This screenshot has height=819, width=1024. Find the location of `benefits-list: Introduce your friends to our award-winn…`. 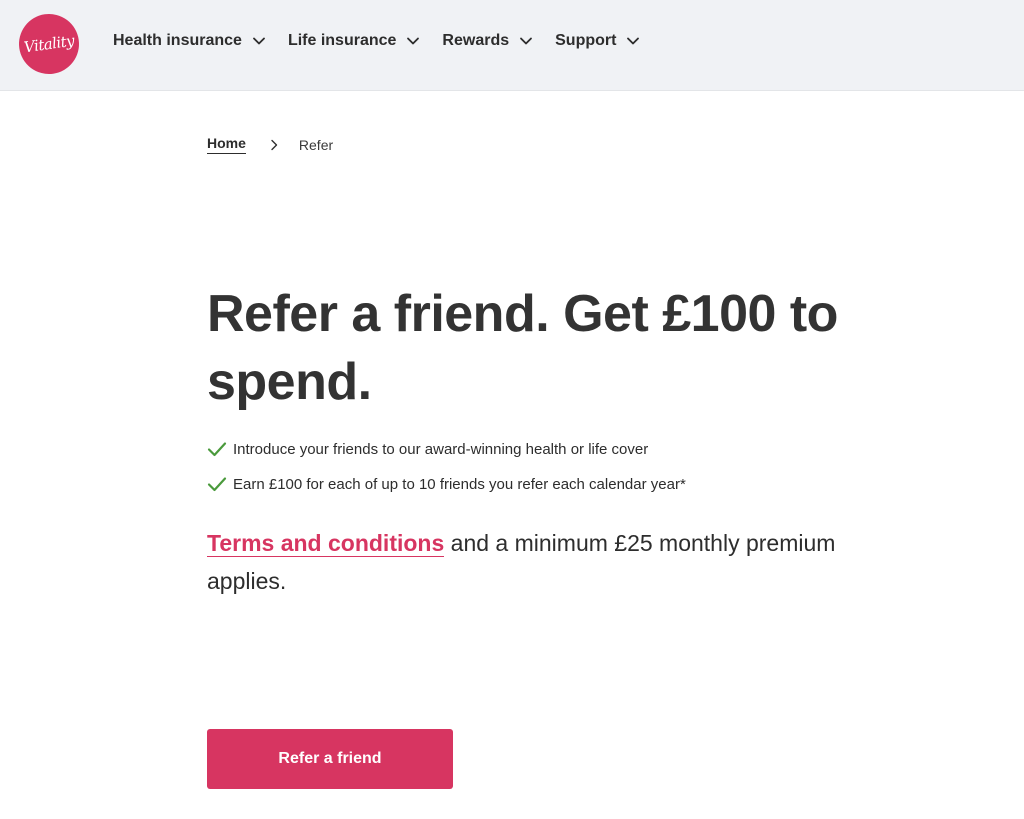

benefits-list: Introduce your friends to our award-winn… is located at coordinates (446, 473).